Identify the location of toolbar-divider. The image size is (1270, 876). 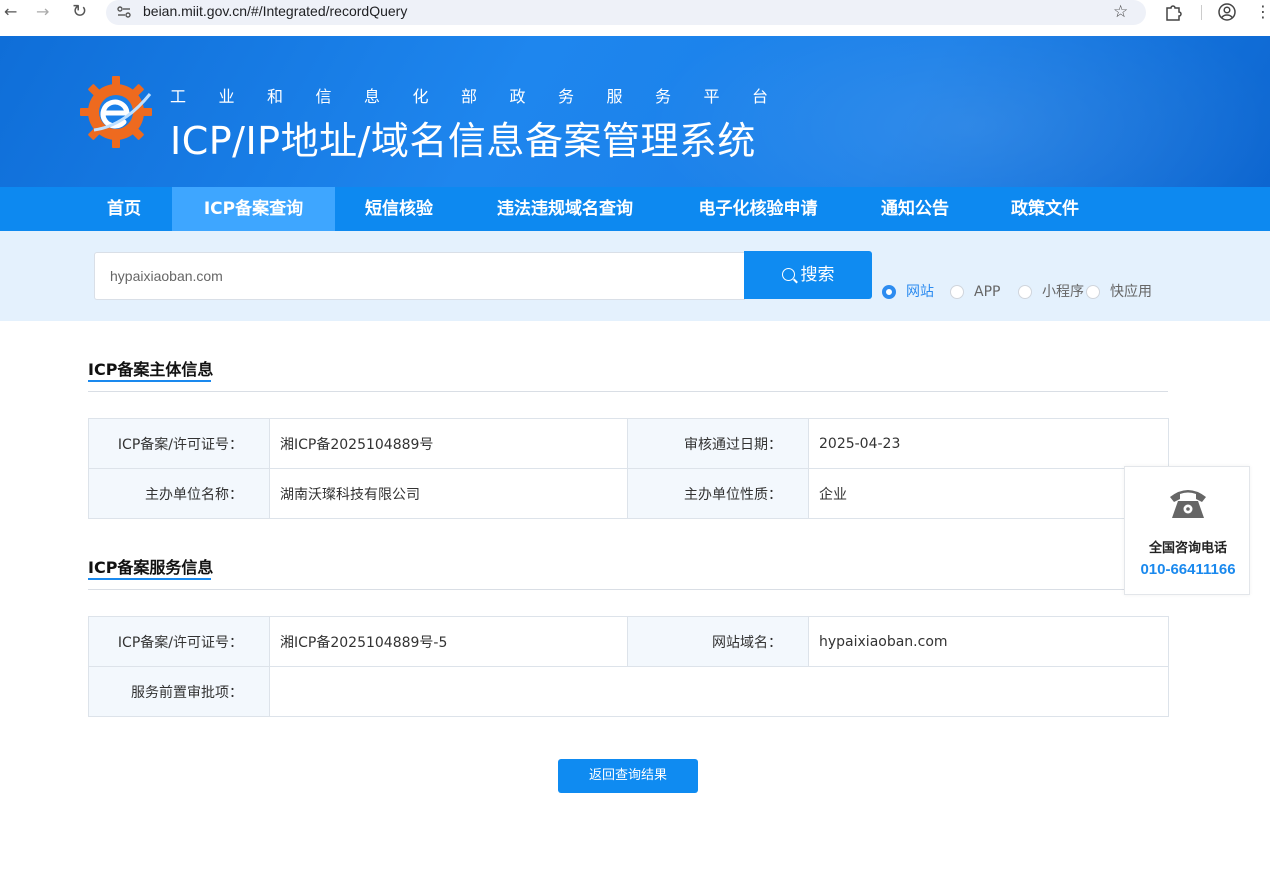
(1201, 12).